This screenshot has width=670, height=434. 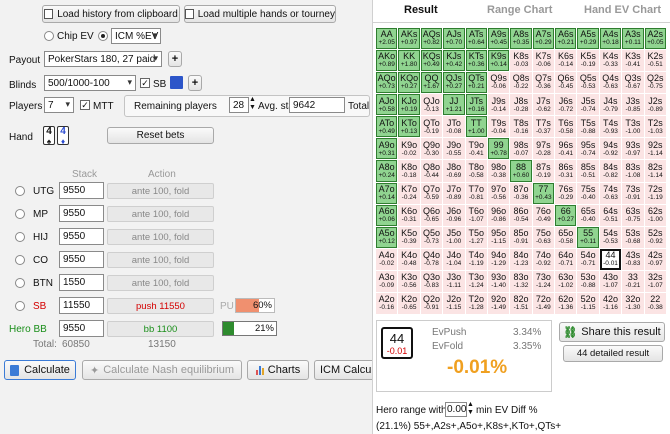 I want to click on hand-cell: 96s -0.41, so click(x=566, y=149).